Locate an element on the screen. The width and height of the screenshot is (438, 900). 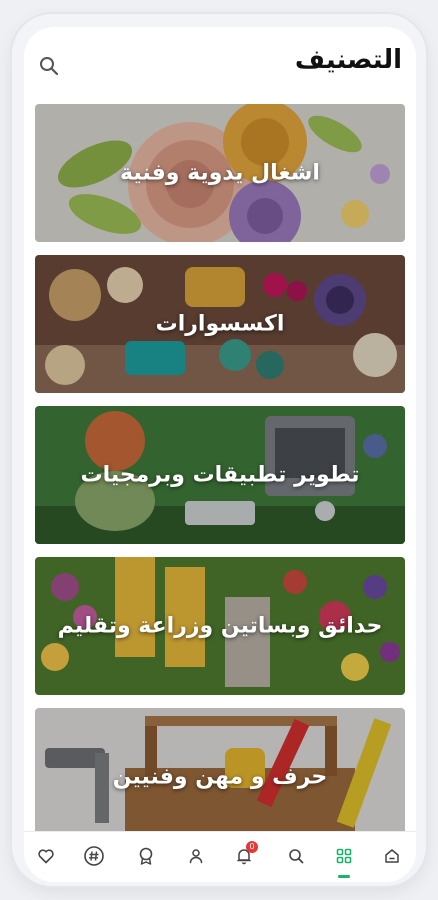
home-icon is located at coordinates (392, 856).